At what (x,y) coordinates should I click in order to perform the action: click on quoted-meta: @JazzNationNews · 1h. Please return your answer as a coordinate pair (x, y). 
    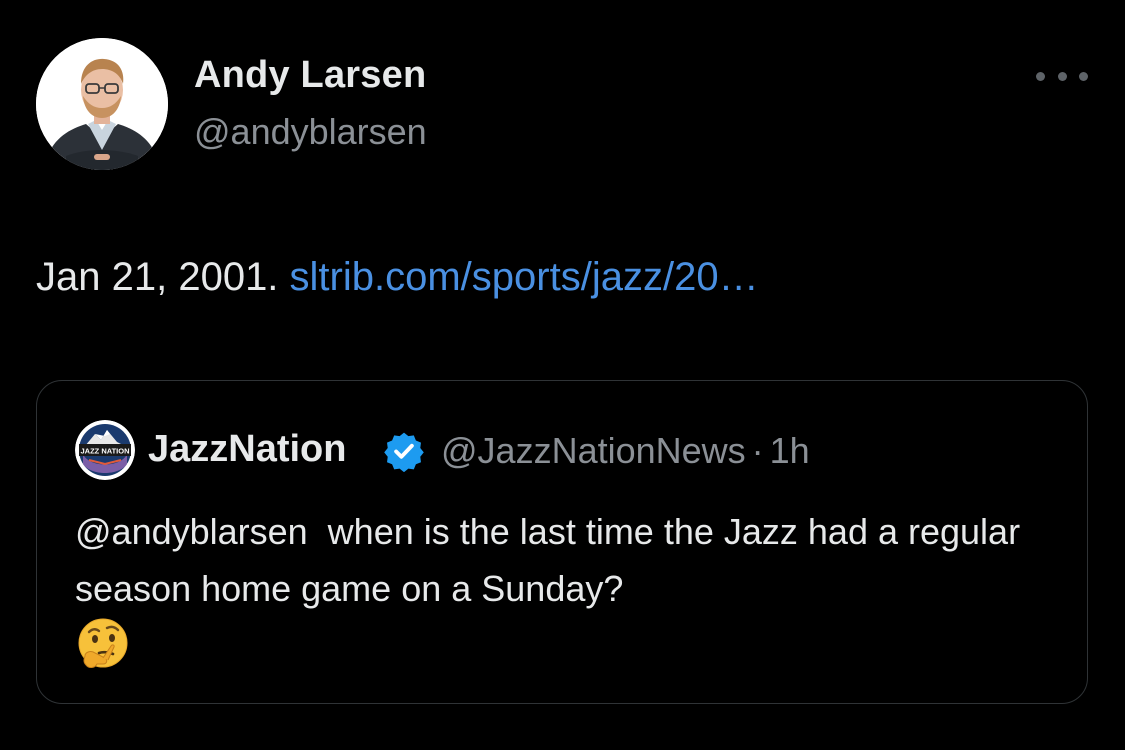
    Looking at the image, I should click on (625, 451).